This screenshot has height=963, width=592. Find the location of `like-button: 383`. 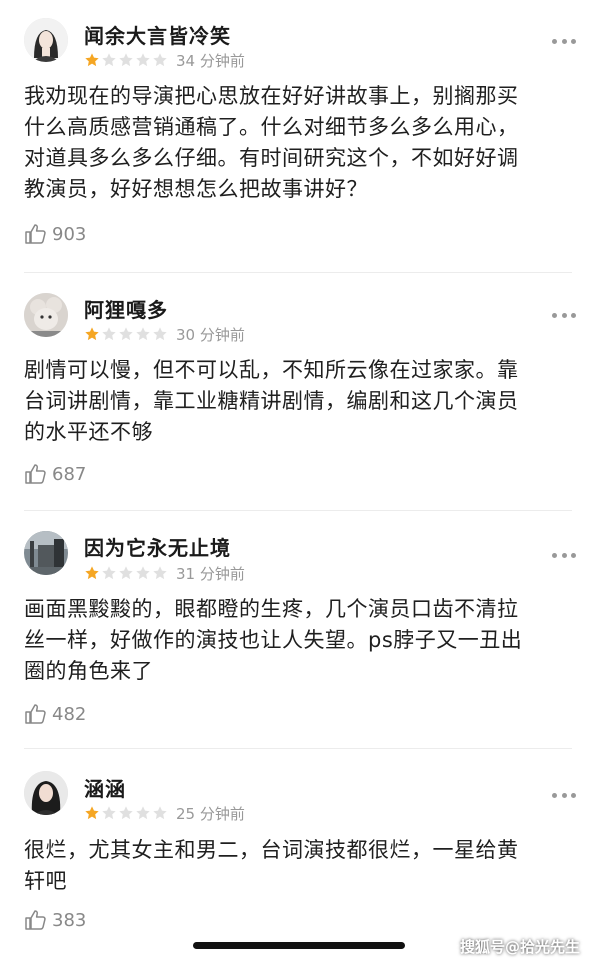

like-button: 383 is located at coordinates (55, 920).